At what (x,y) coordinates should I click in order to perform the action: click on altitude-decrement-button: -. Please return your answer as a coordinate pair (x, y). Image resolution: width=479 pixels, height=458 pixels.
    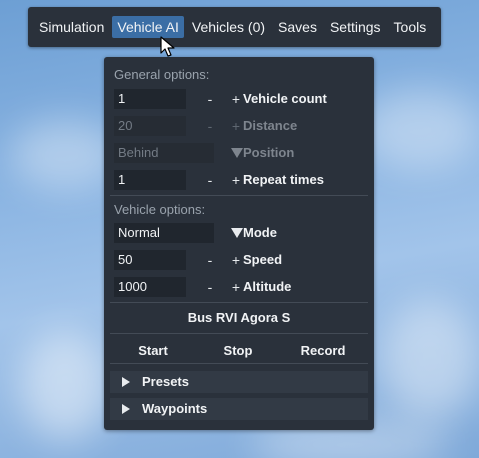
    Looking at the image, I should click on (210, 287).